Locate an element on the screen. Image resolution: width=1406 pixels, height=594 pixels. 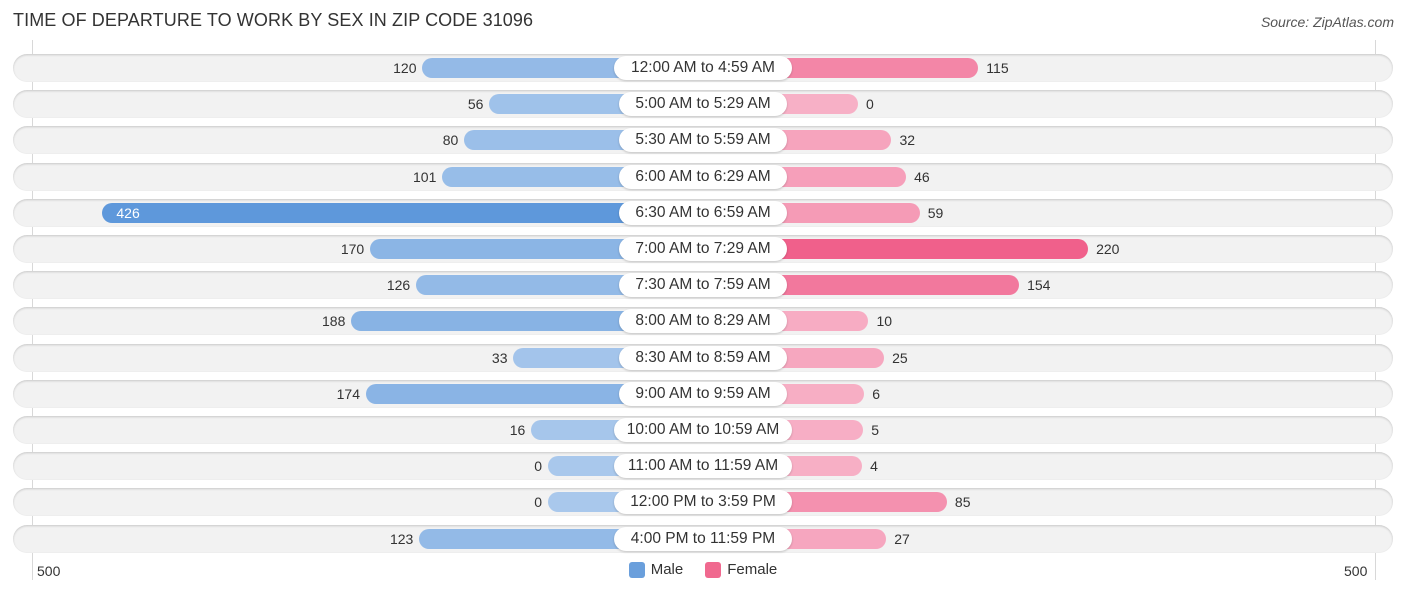
male-value-label: 170 is located at coordinates (352, 249).